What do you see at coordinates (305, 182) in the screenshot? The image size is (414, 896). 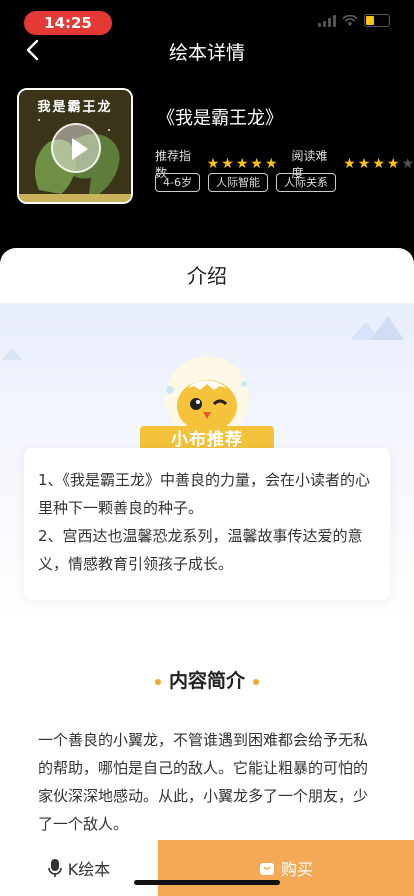 I see `tag-topic: 人际关系` at bounding box center [305, 182].